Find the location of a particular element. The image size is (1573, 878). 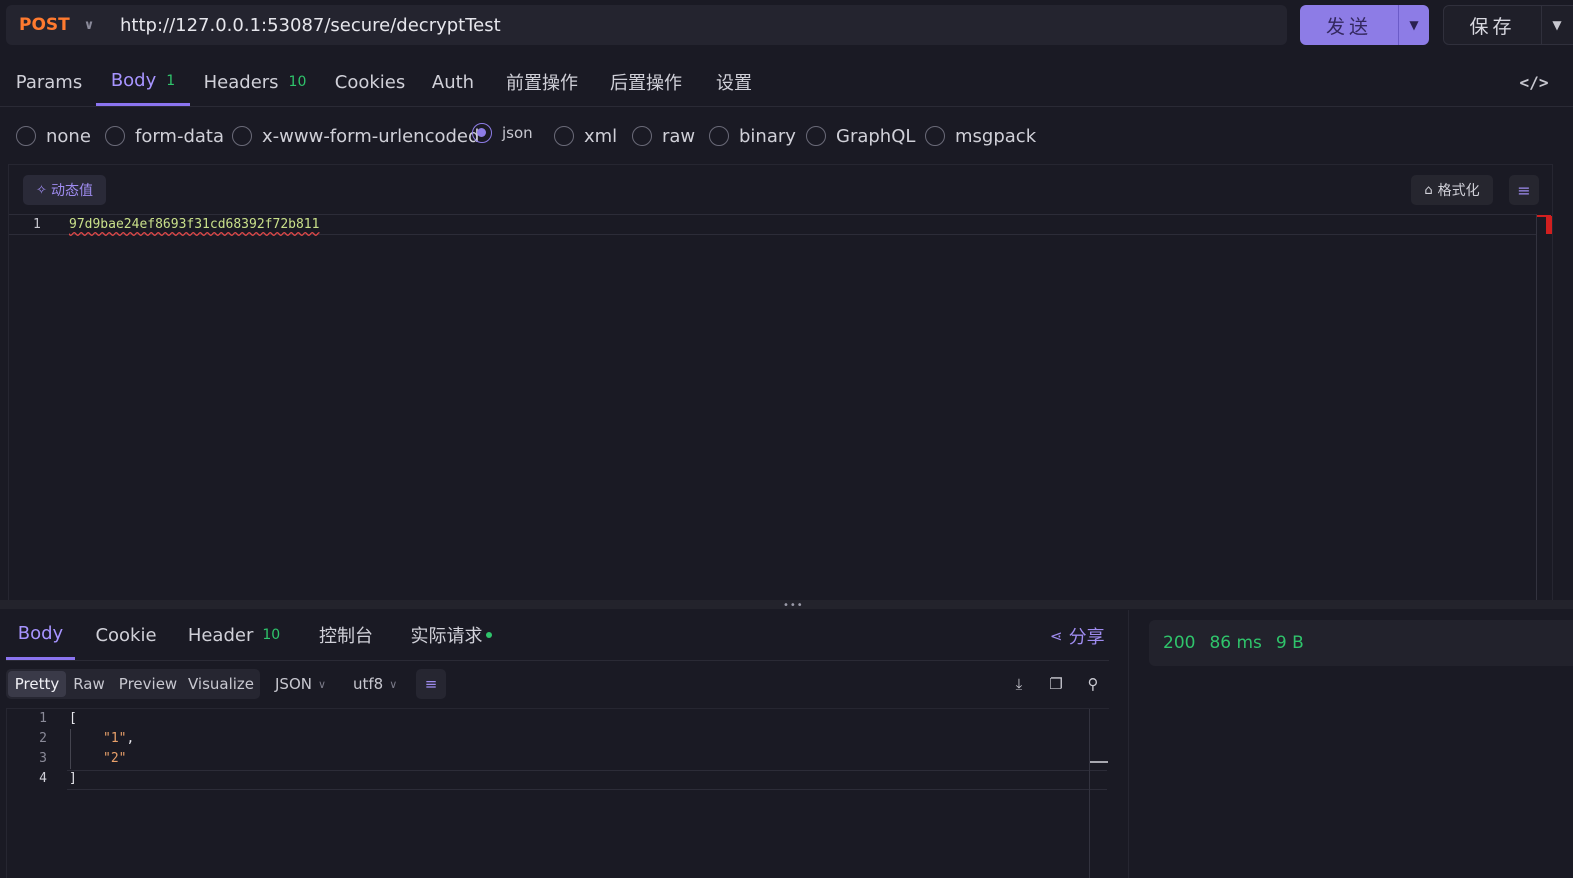

scroll-position-marker is located at coordinates (1099, 762).